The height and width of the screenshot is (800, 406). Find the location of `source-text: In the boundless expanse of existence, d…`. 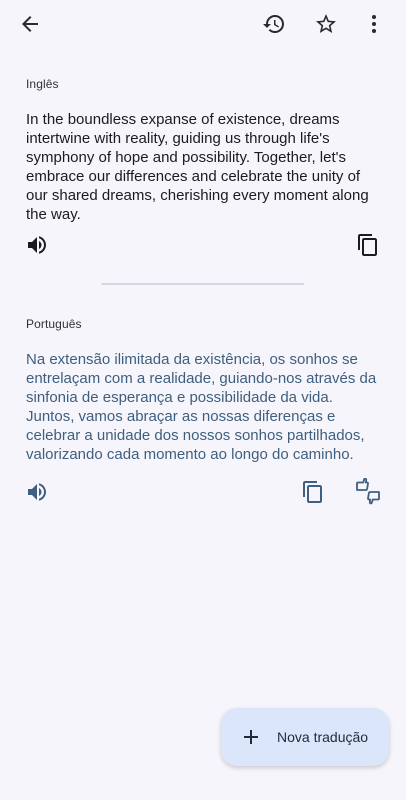

source-text: In the boundless expanse of existence, d… is located at coordinates (204, 167).